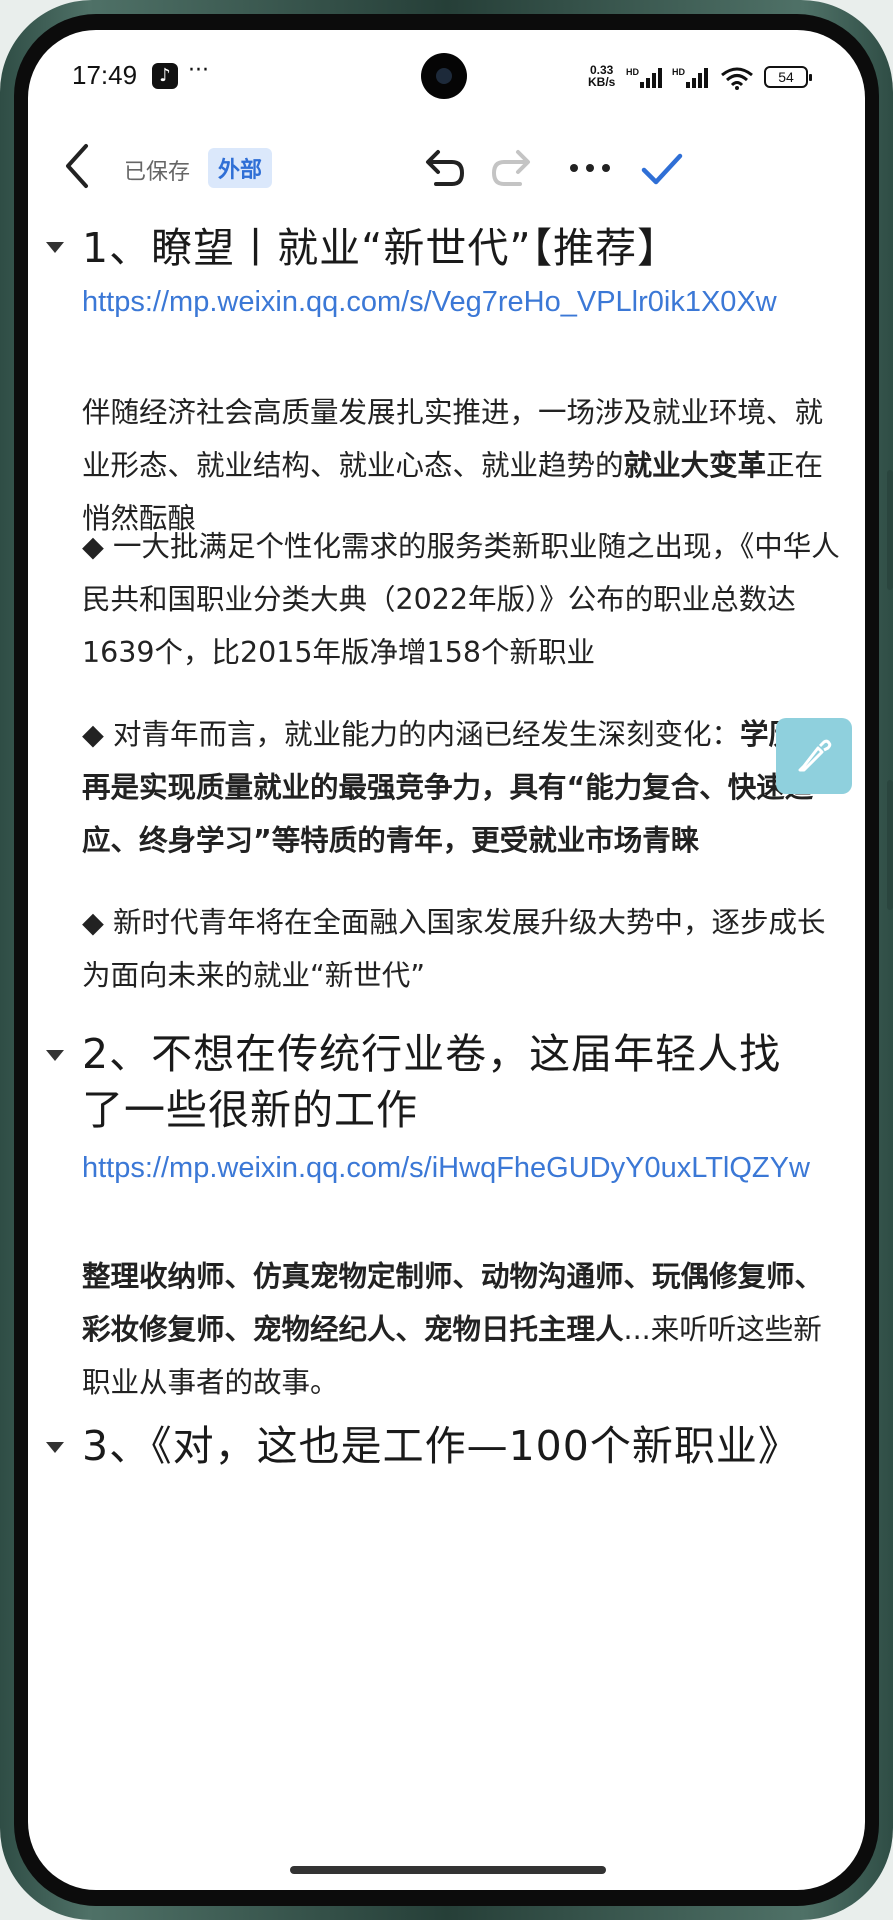  Describe the element at coordinates (678, 72) in the screenshot. I see `hd-label-2: HD` at that location.